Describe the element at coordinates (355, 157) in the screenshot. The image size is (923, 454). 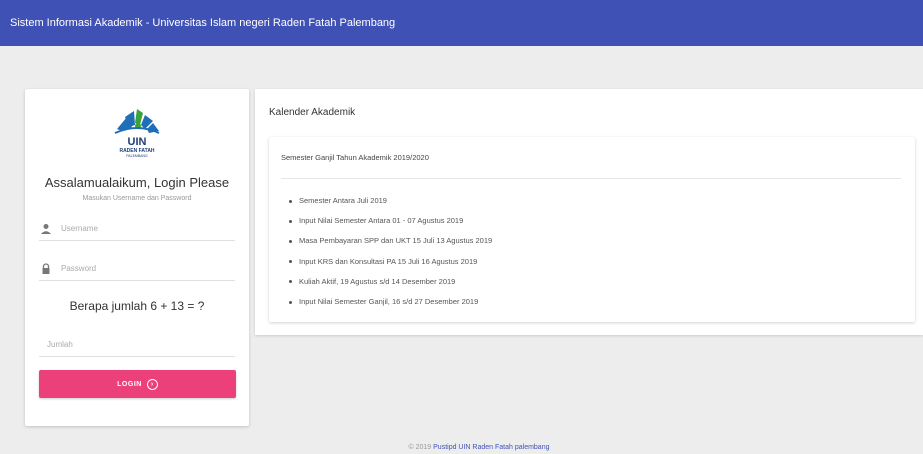
I see `semester-title: Semester Ganjil Tahun Akademik 2019/2020` at that location.